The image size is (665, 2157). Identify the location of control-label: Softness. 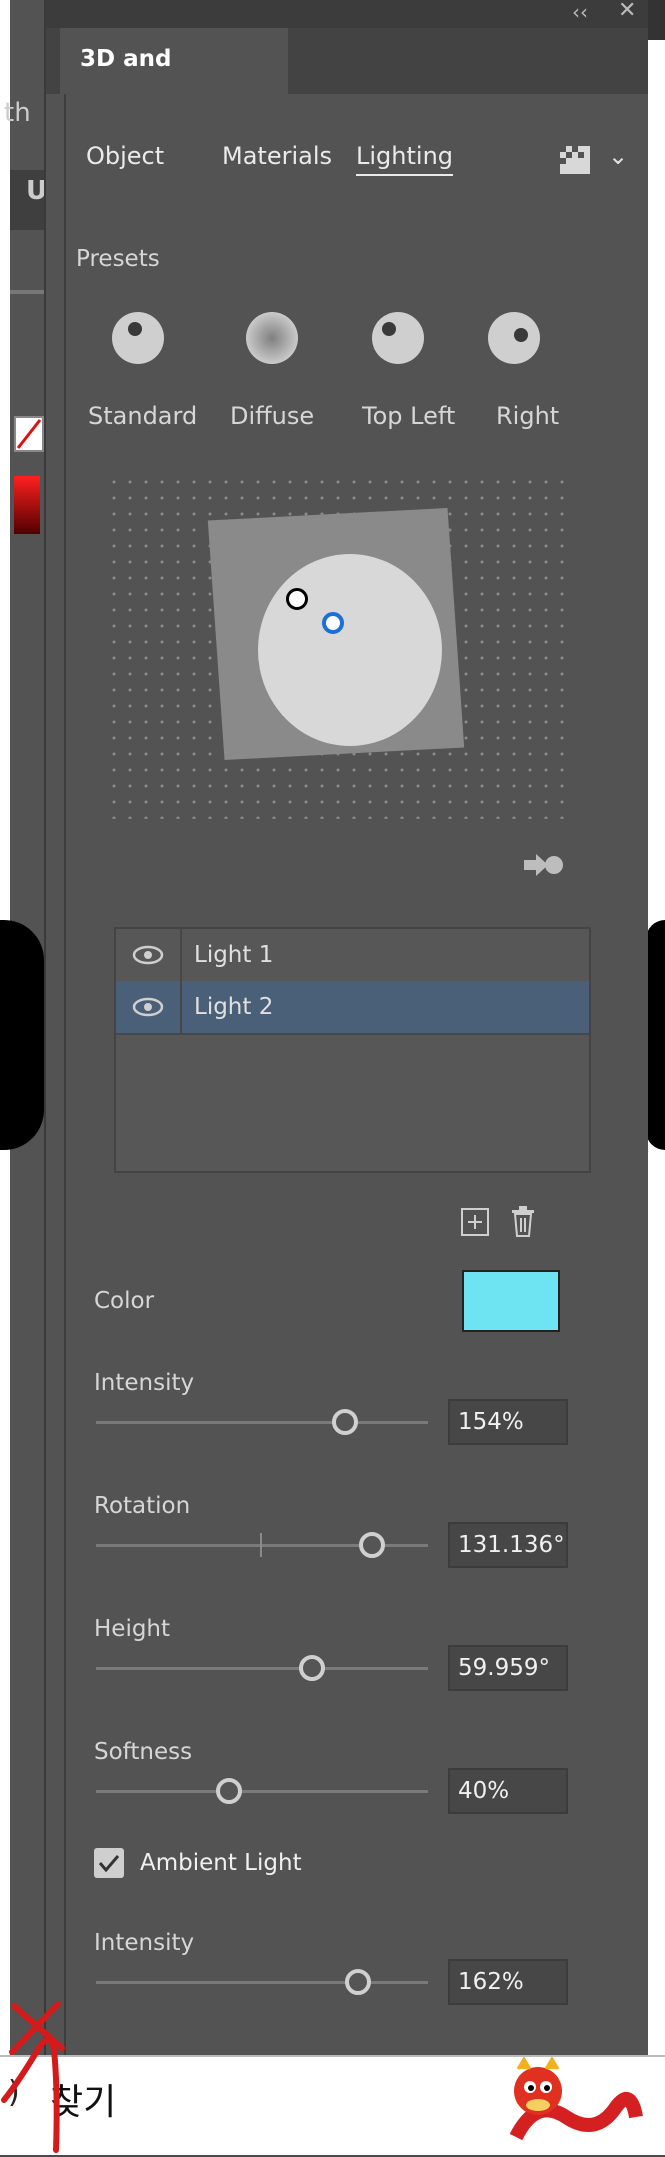
(143, 1752).